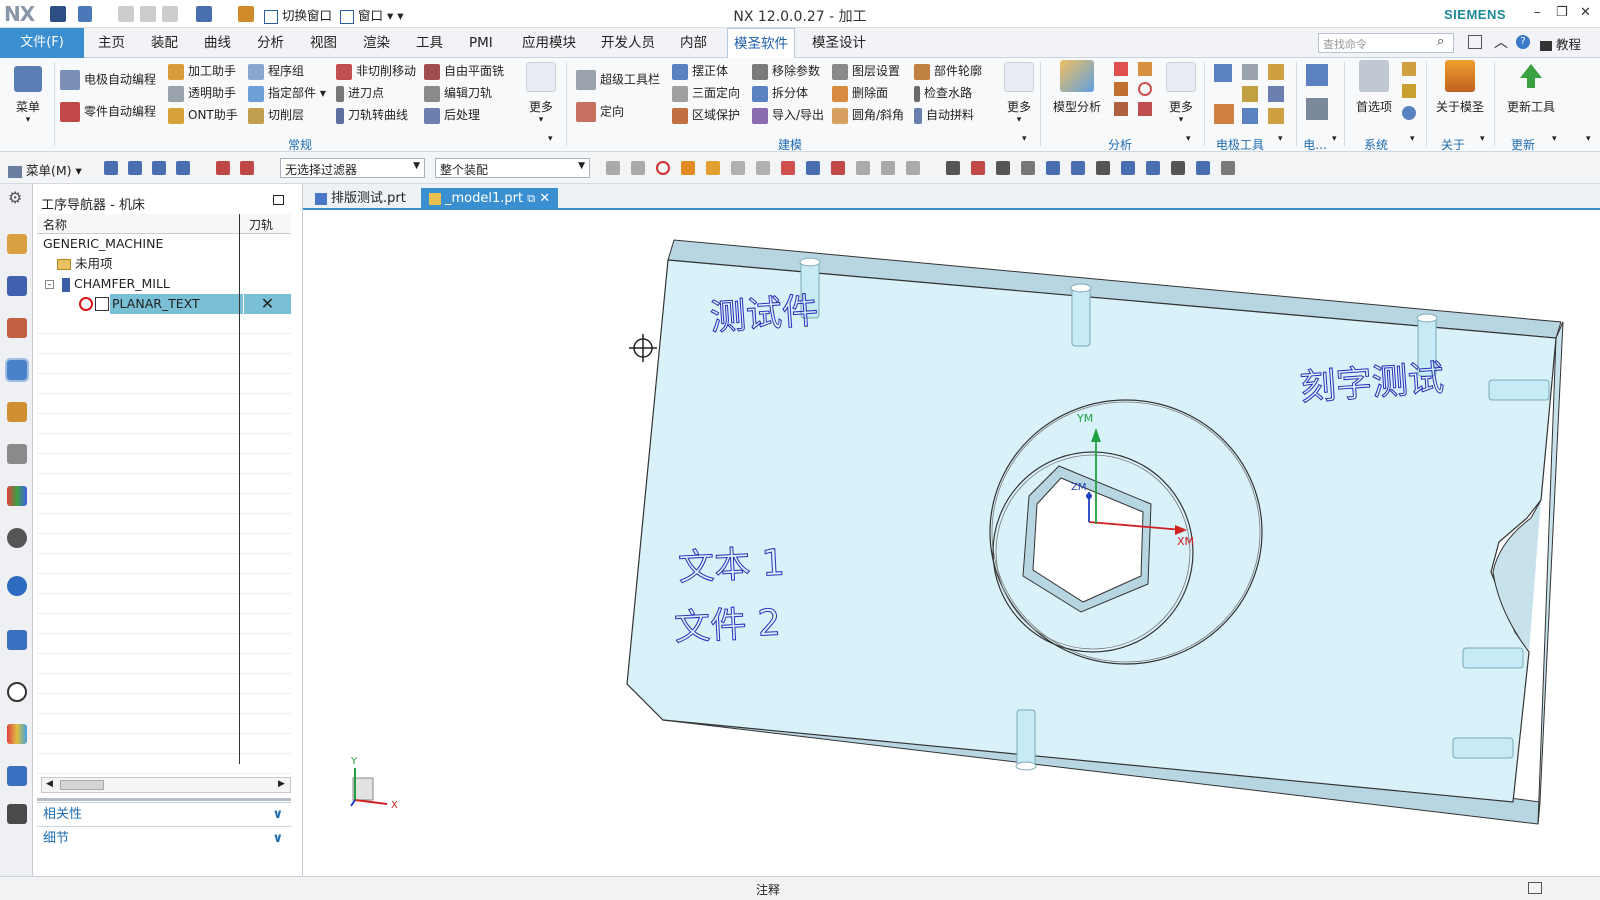 This screenshot has height=900, width=1600. Describe the element at coordinates (17, 734) in the screenshot. I see `palette-icon` at that location.